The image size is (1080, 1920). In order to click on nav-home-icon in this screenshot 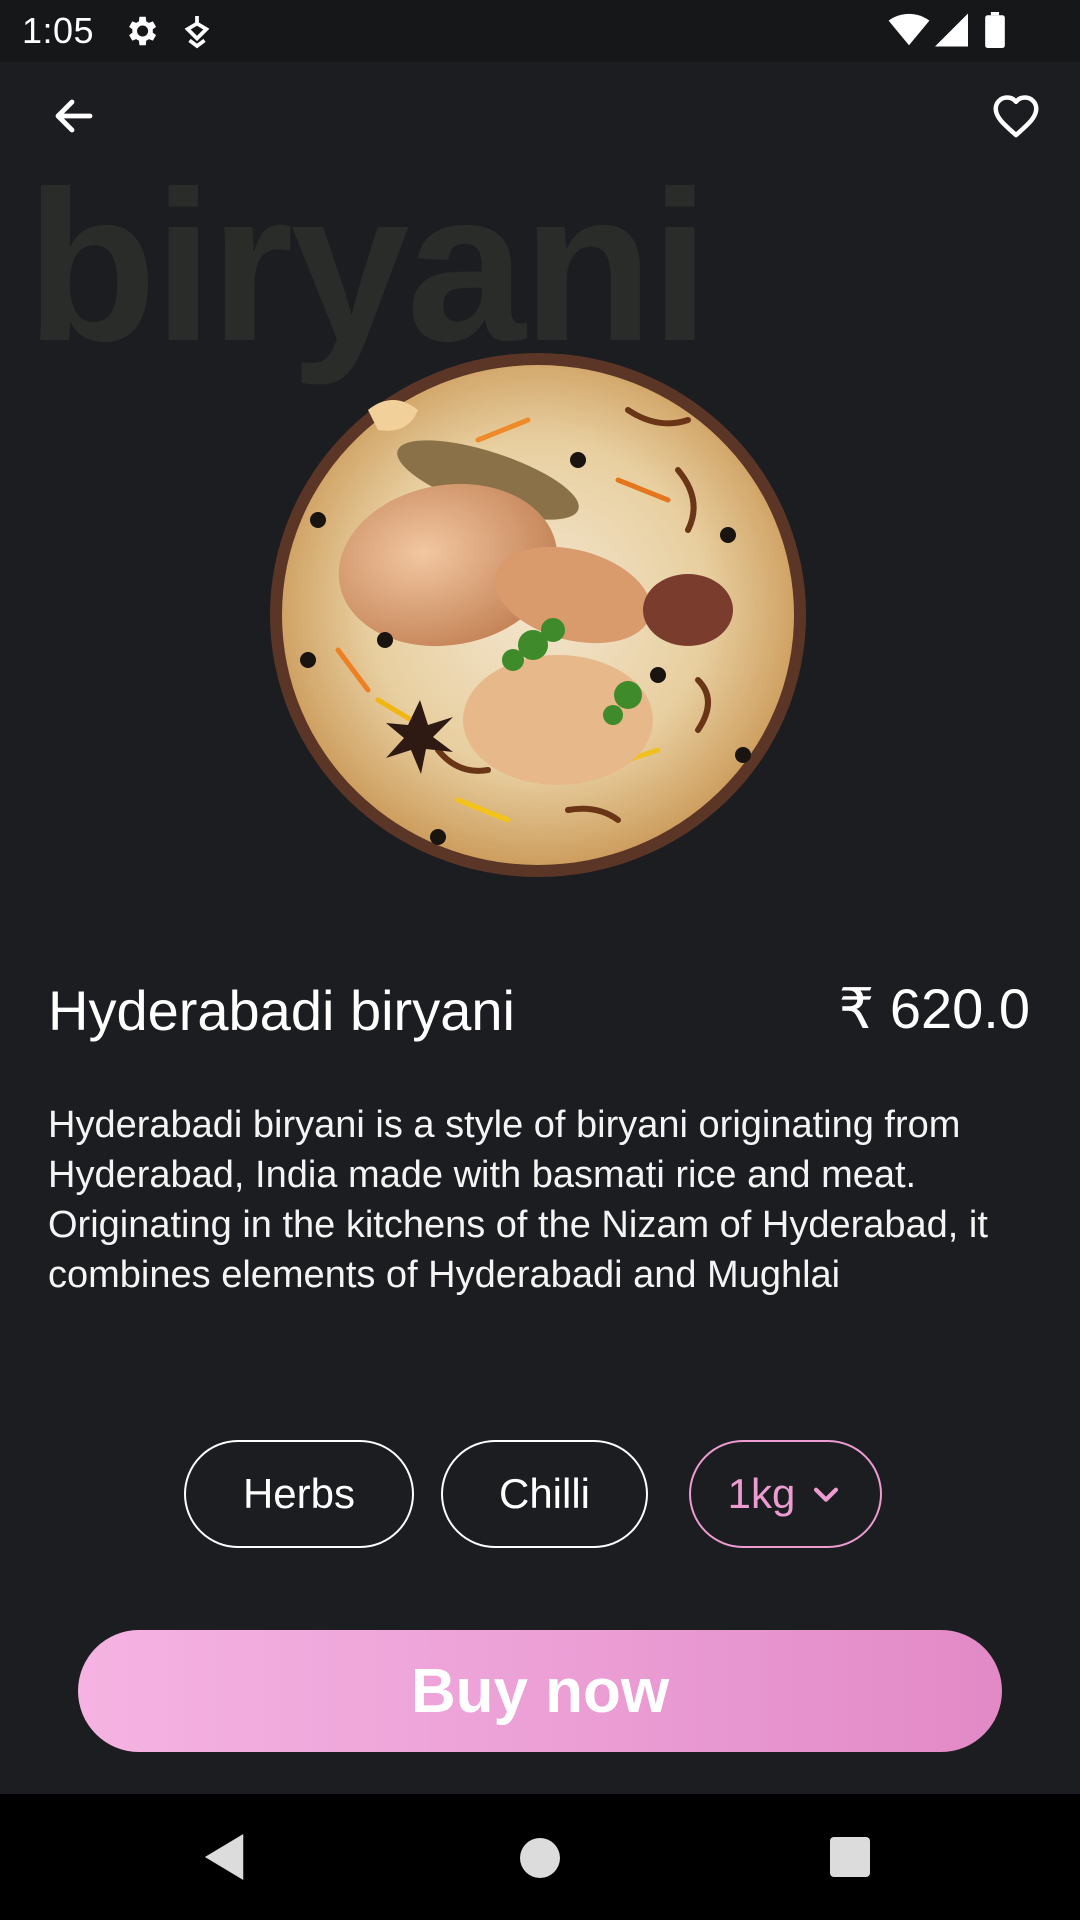, I will do `click(540, 1858)`.